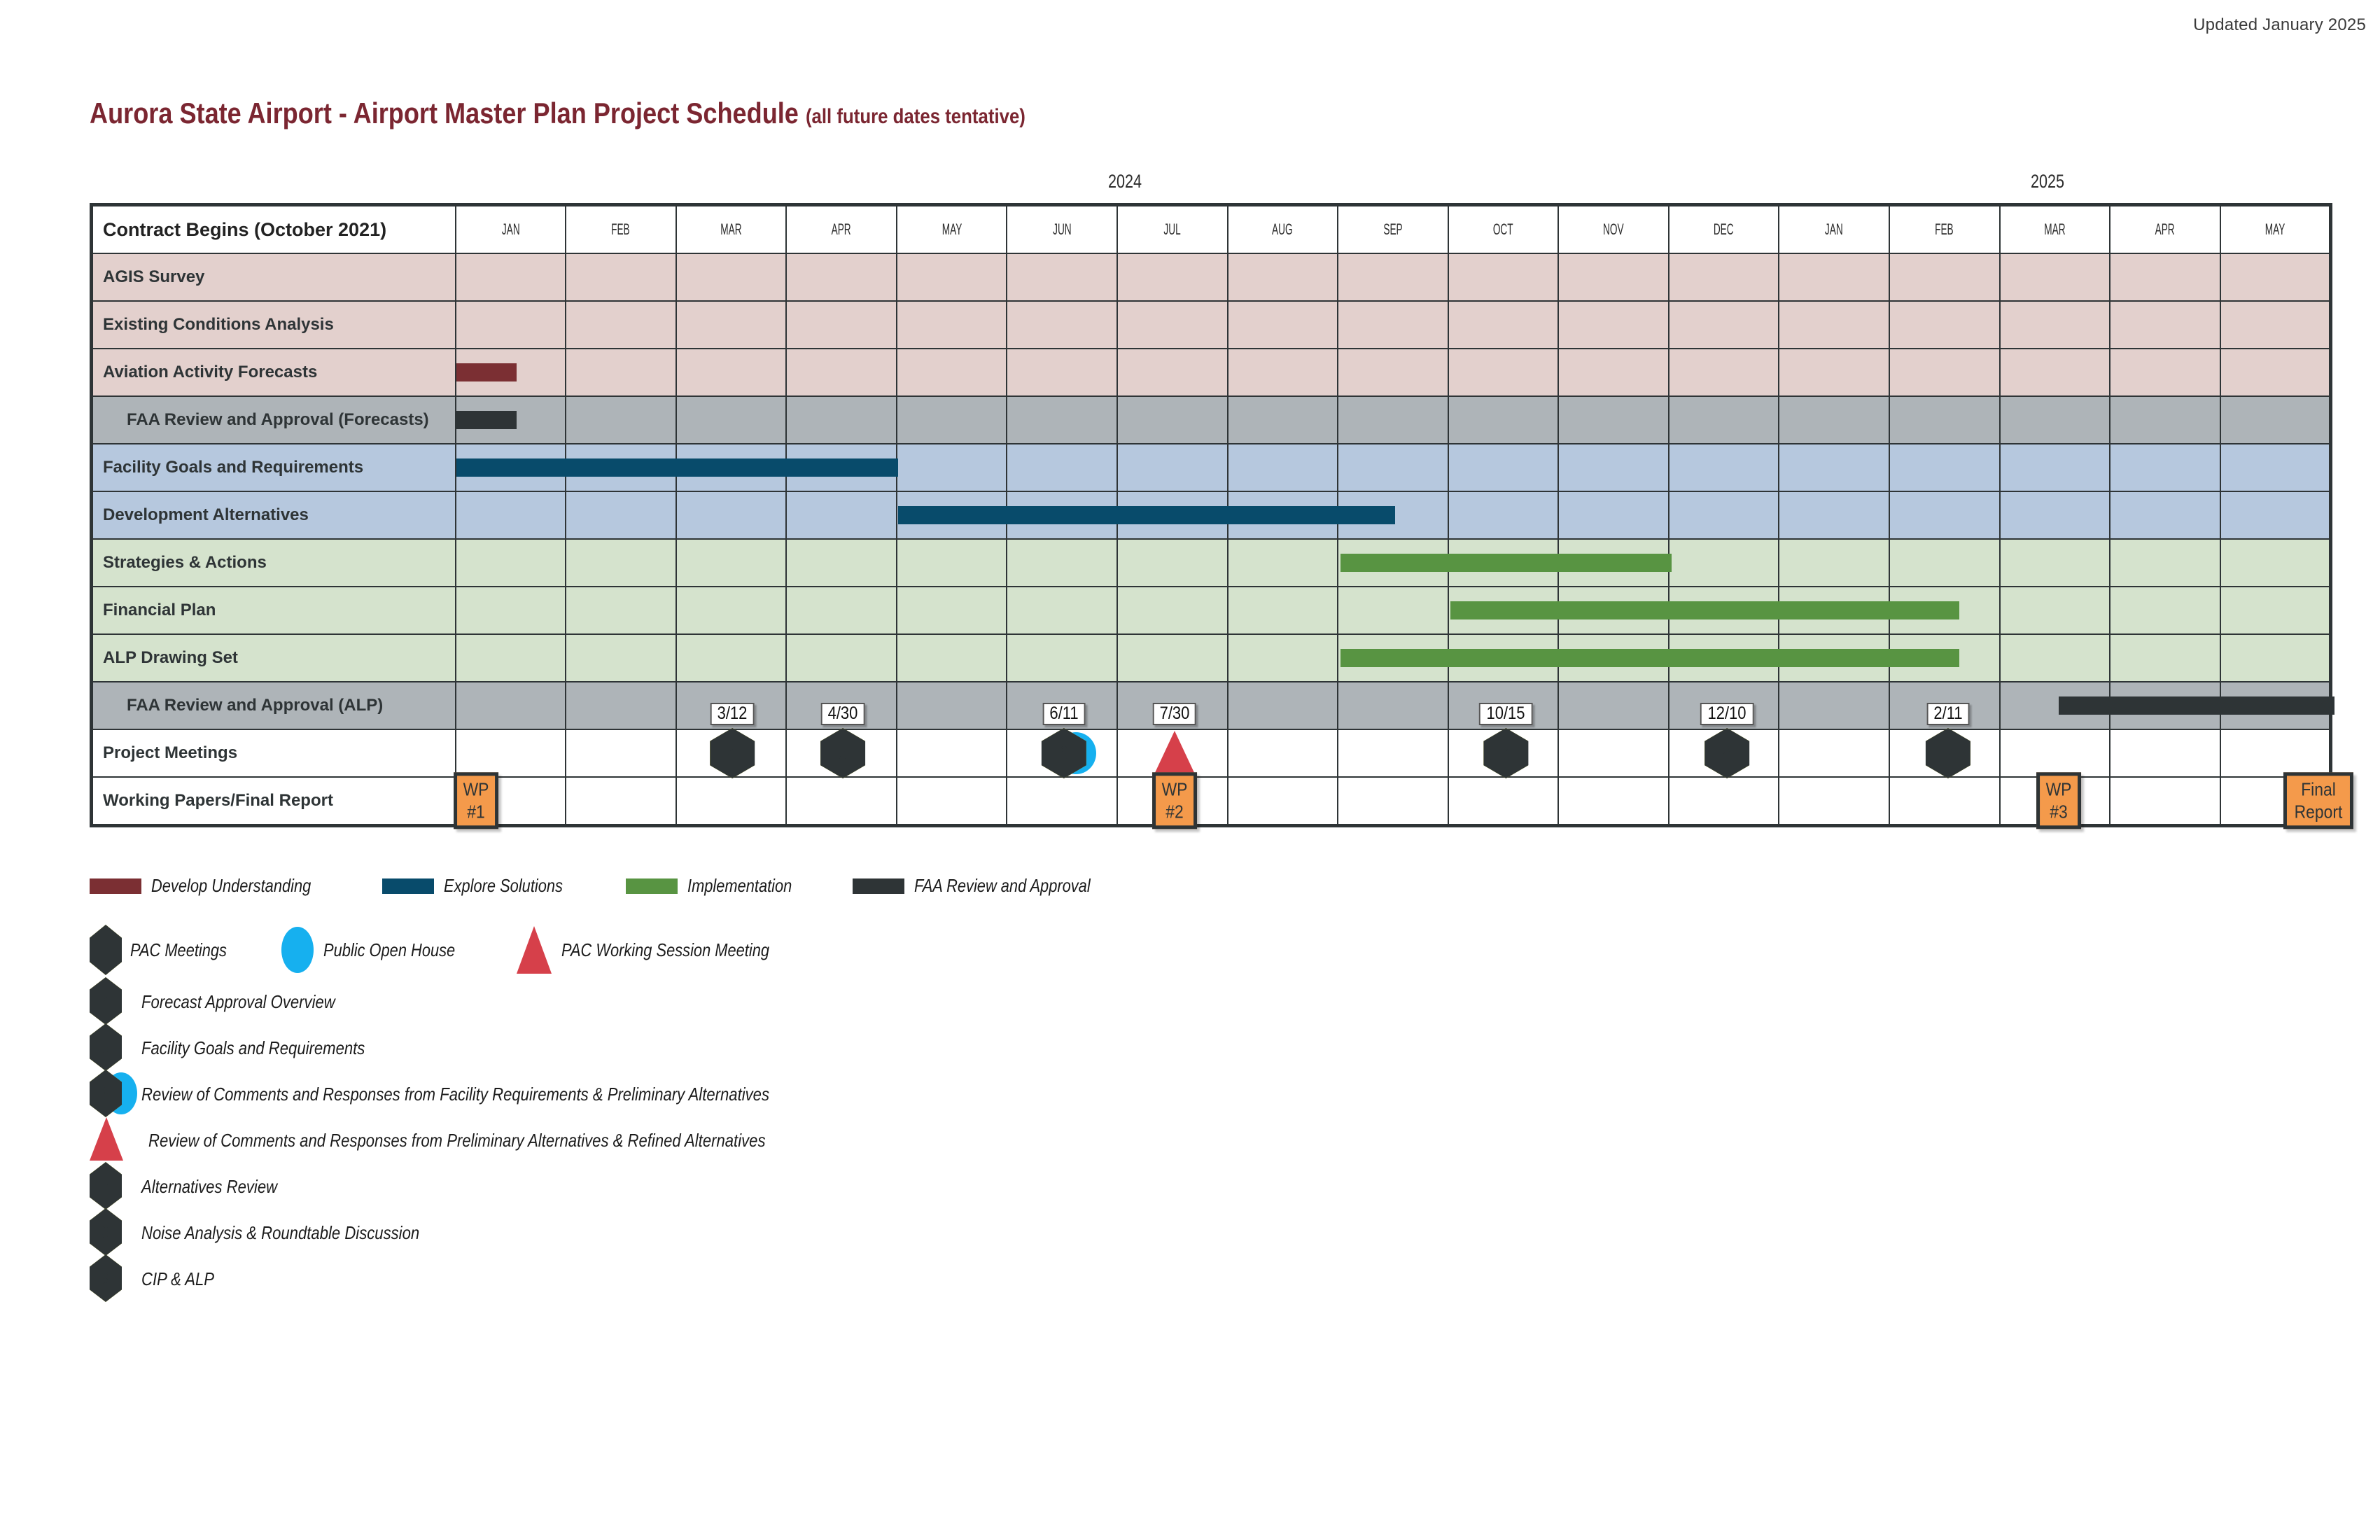  What do you see at coordinates (273, 467) in the screenshot?
I see `row-label-facility-goals-and-requirements: Facility Goals and Requirements` at bounding box center [273, 467].